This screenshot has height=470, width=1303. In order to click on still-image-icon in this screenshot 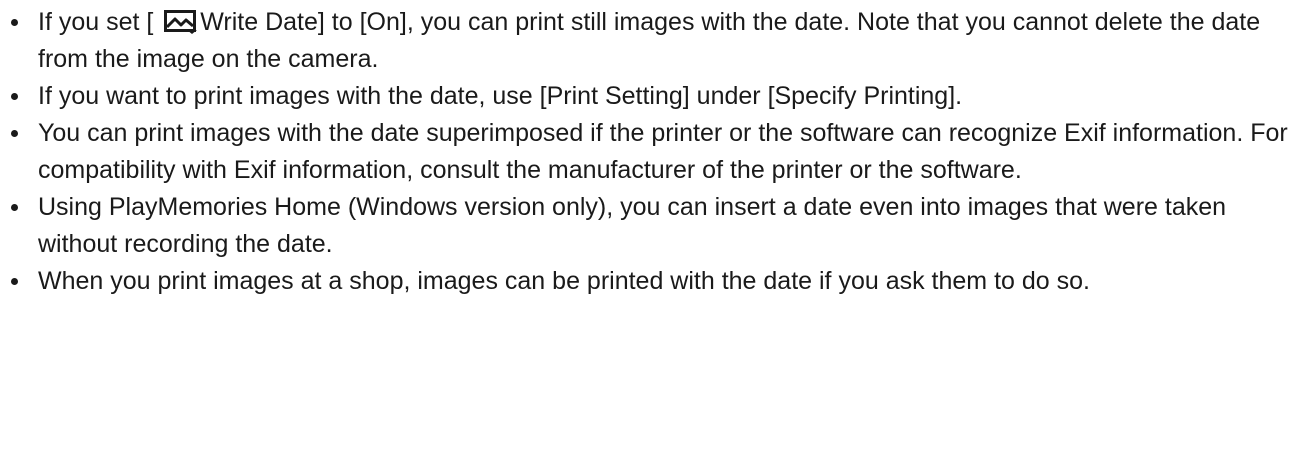, I will do `click(181, 21)`.